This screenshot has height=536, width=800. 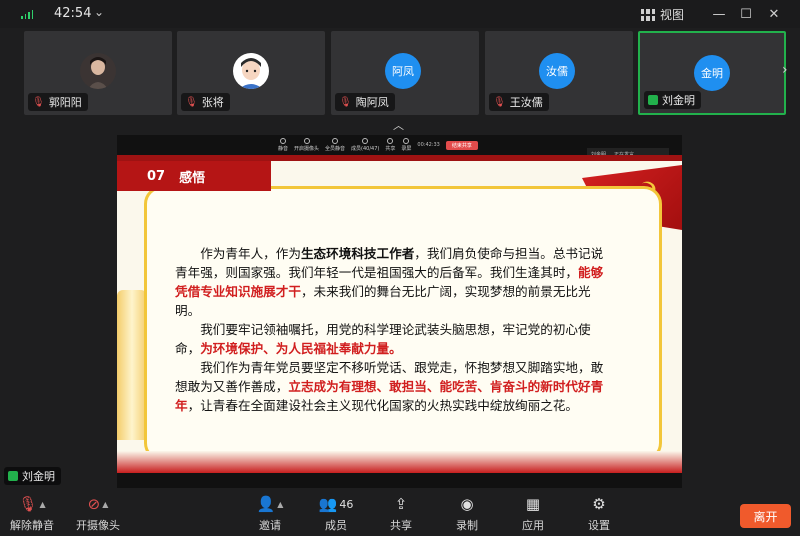 I want to click on section-title: 感悟, so click(x=192, y=178).